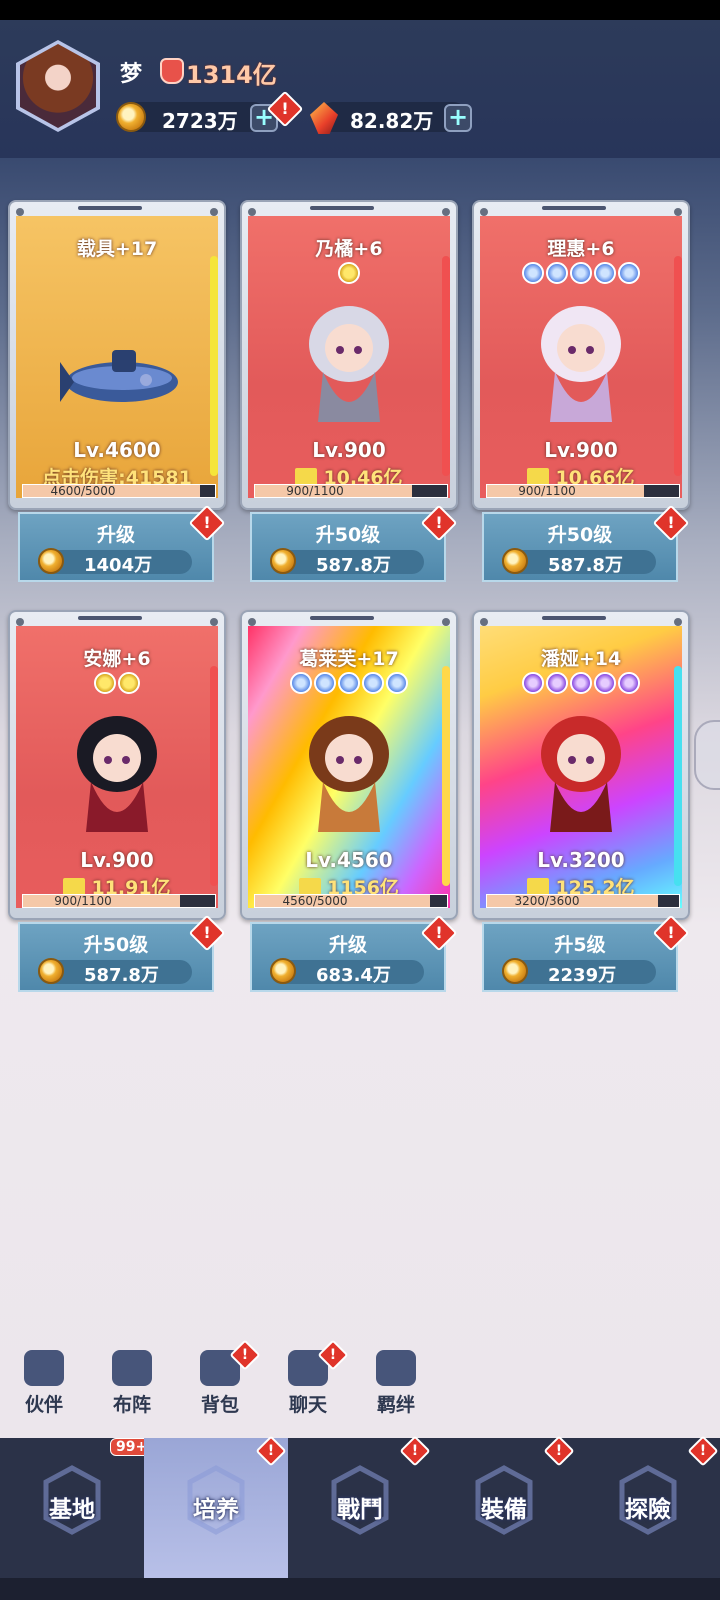 Image resolution: width=720 pixels, height=1600 pixels. Describe the element at coordinates (349, 249) in the screenshot. I see `card-title: 乃橘+6` at that location.